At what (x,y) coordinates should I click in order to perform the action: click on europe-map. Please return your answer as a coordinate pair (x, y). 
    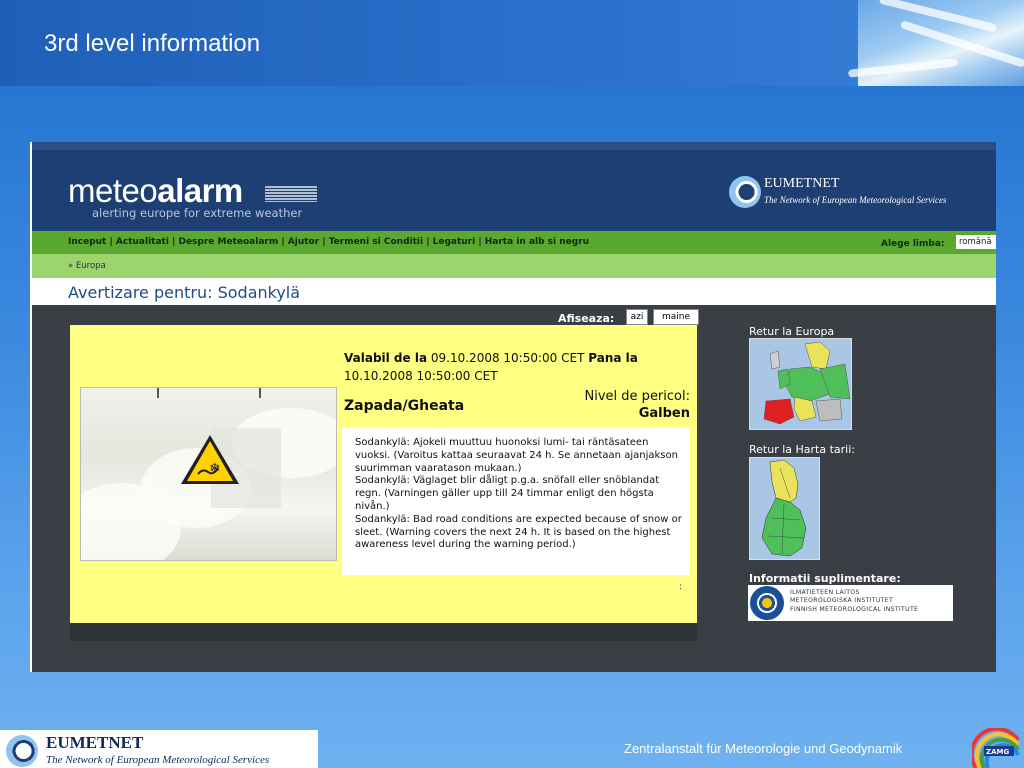
    Looking at the image, I should click on (800, 384).